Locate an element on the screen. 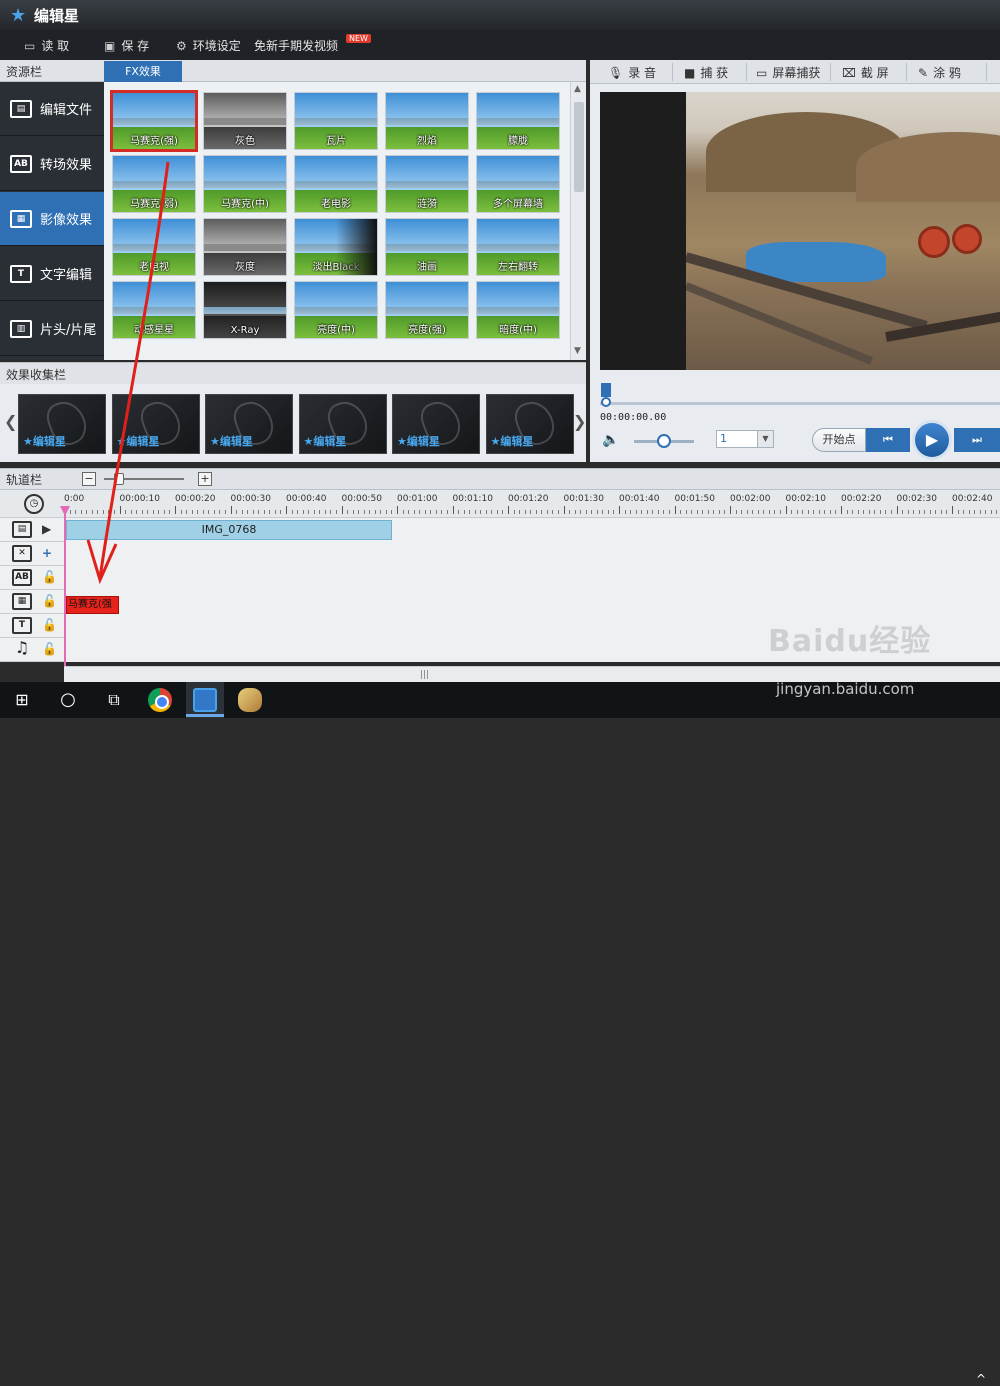 The width and height of the screenshot is (1000, 1386). effect-thumbnail: 瓦片 is located at coordinates (336, 121).